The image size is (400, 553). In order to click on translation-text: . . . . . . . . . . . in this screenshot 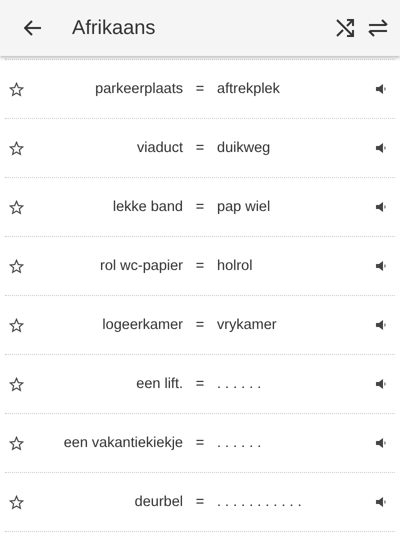, I will do `click(260, 502)`.